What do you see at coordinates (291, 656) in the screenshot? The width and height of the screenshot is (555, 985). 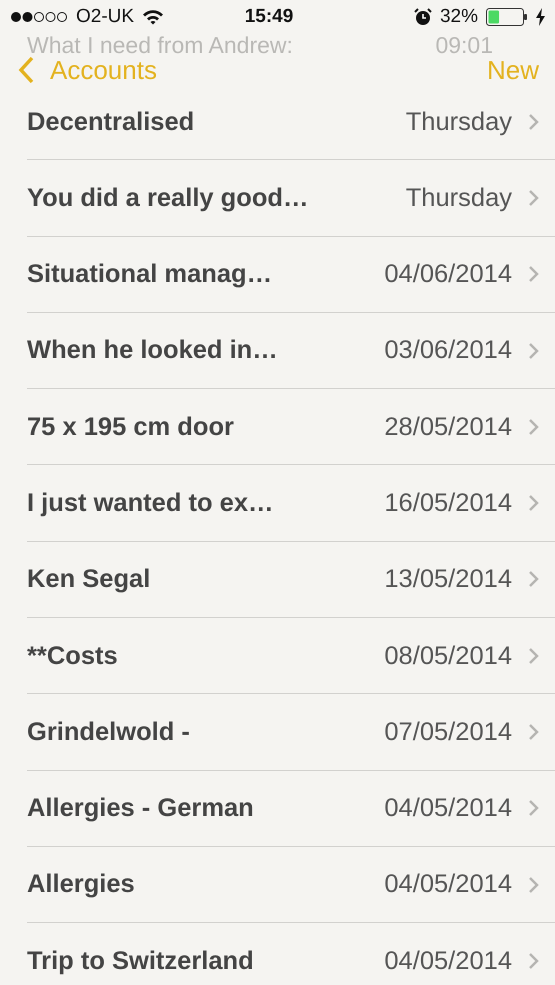 I see `note-row: **Costs 08/05/2014` at bounding box center [291, 656].